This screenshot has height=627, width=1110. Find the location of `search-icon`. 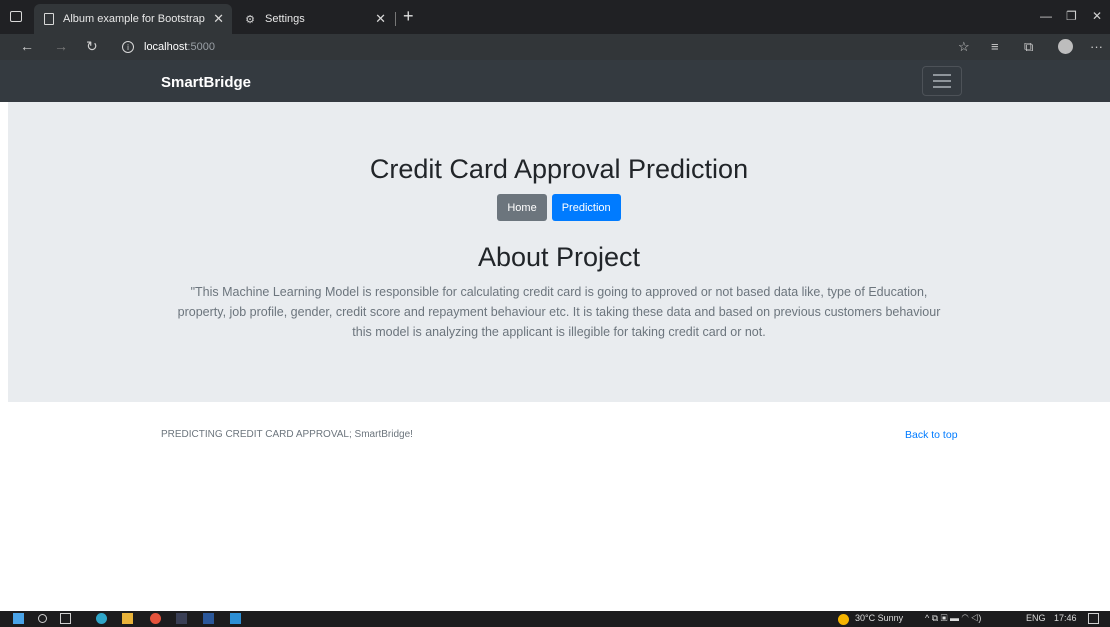

search-icon is located at coordinates (42, 618).